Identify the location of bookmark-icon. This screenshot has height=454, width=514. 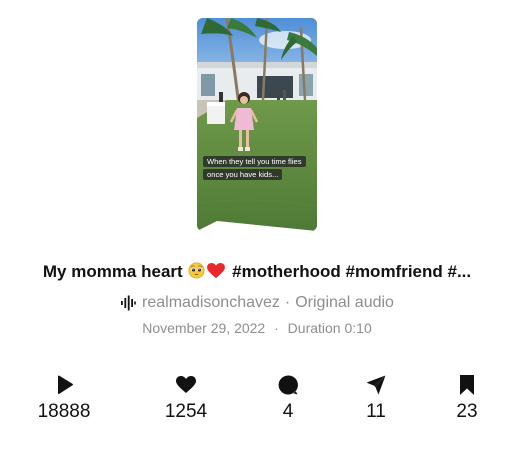
(467, 385).